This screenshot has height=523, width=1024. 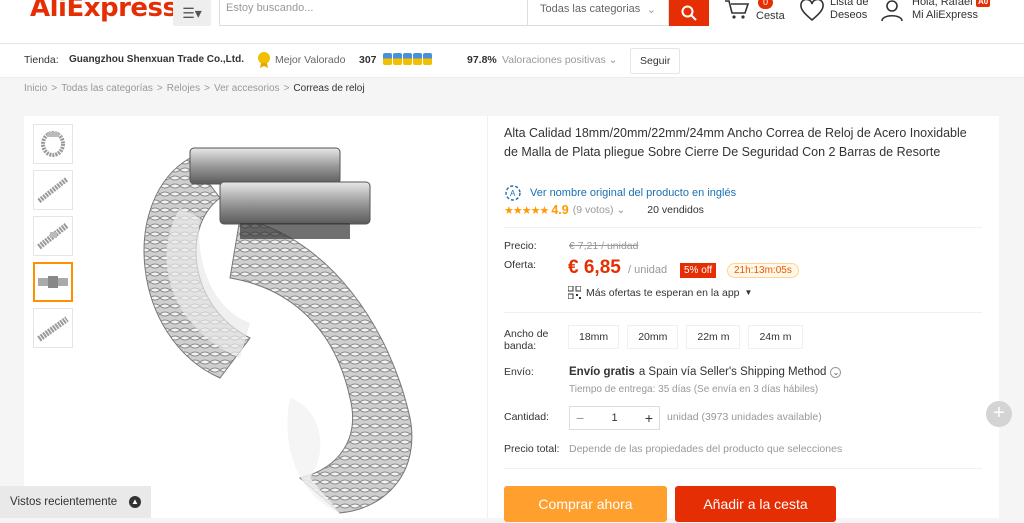 I want to click on breadcrumb-item: Relojes, so click(x=183, y=88).